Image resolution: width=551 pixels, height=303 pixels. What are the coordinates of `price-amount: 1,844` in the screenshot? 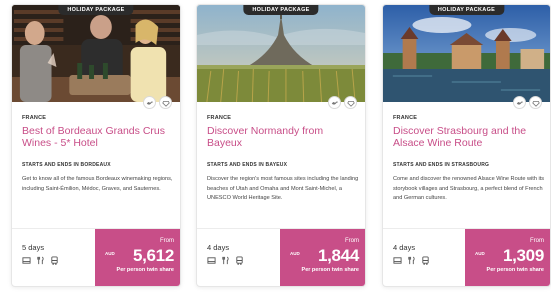 It's located at (338, 255).